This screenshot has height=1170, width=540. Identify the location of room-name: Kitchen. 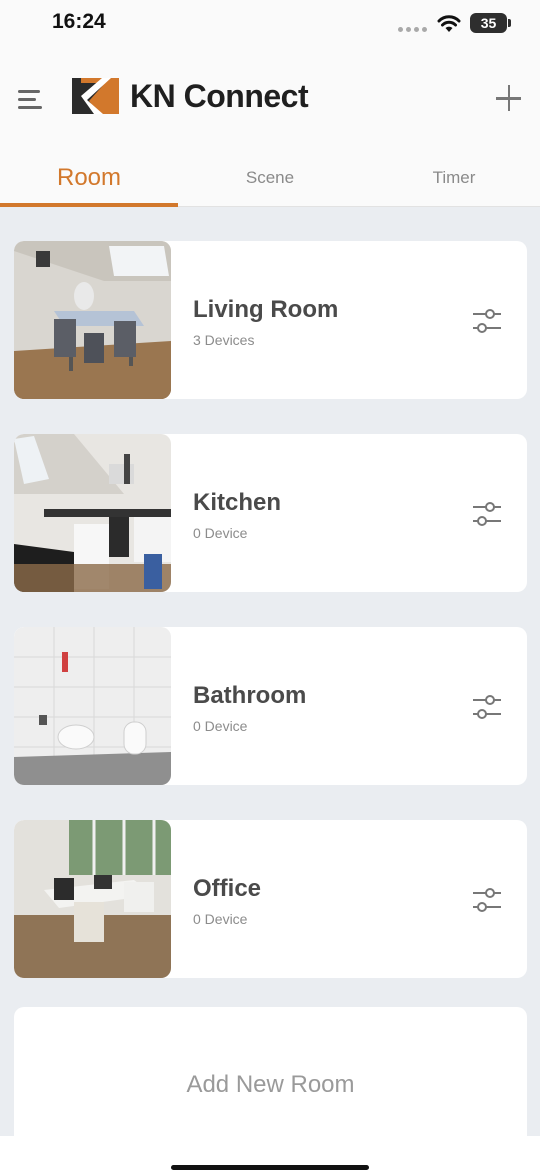
(237, 502).